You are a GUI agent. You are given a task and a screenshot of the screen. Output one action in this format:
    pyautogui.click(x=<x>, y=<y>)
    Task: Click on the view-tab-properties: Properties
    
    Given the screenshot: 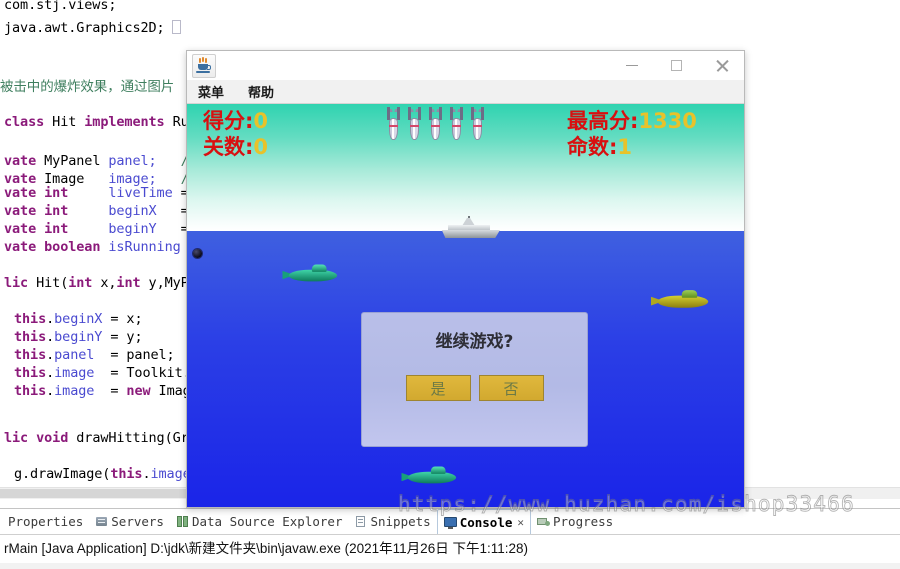 What is the action you would take?
    pyautogui.click(x=45, y=522)
    